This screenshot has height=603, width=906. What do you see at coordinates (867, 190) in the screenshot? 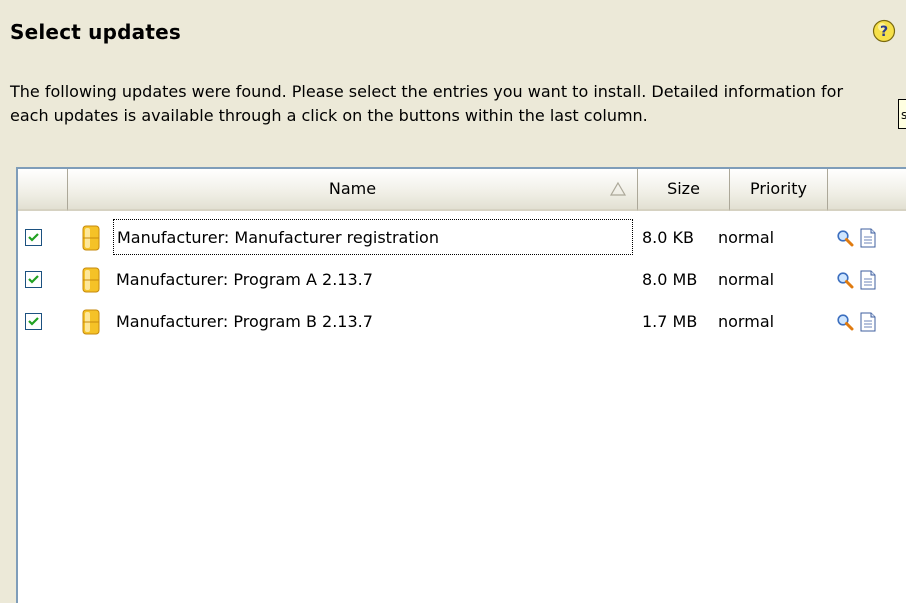
I see `column-header-actions` at bounding box center [867, 190].